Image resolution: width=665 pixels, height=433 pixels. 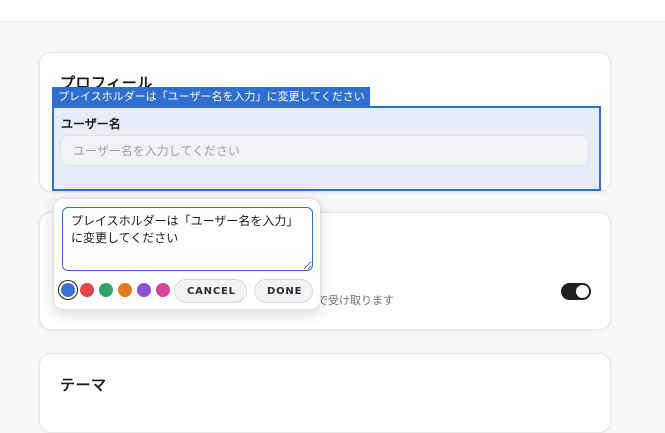 What do you see at coordinates (355, 300) in the screenshot?
I see `notification-description: で受け取ります` at bounding box center [355, 300].